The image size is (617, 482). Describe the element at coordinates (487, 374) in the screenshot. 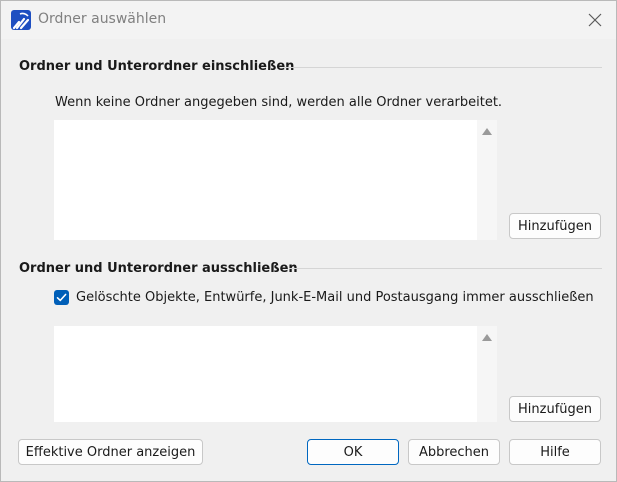

I see `exclude-list-scrollbar` at that location.